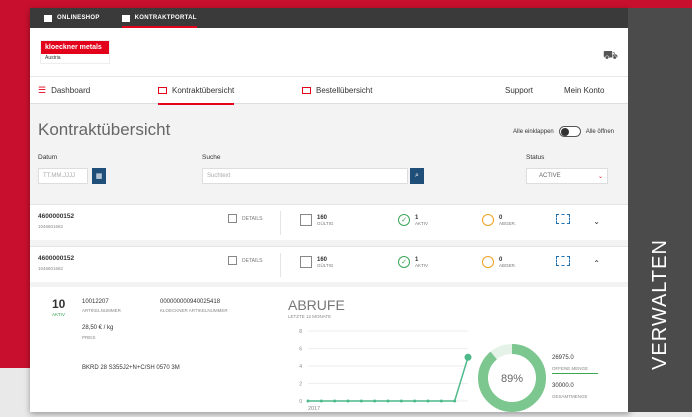 The image size is (692, 417). Describe the element at coordinates (99, 176) in the screenshot. I see `calendar-button: ▦` at that location.